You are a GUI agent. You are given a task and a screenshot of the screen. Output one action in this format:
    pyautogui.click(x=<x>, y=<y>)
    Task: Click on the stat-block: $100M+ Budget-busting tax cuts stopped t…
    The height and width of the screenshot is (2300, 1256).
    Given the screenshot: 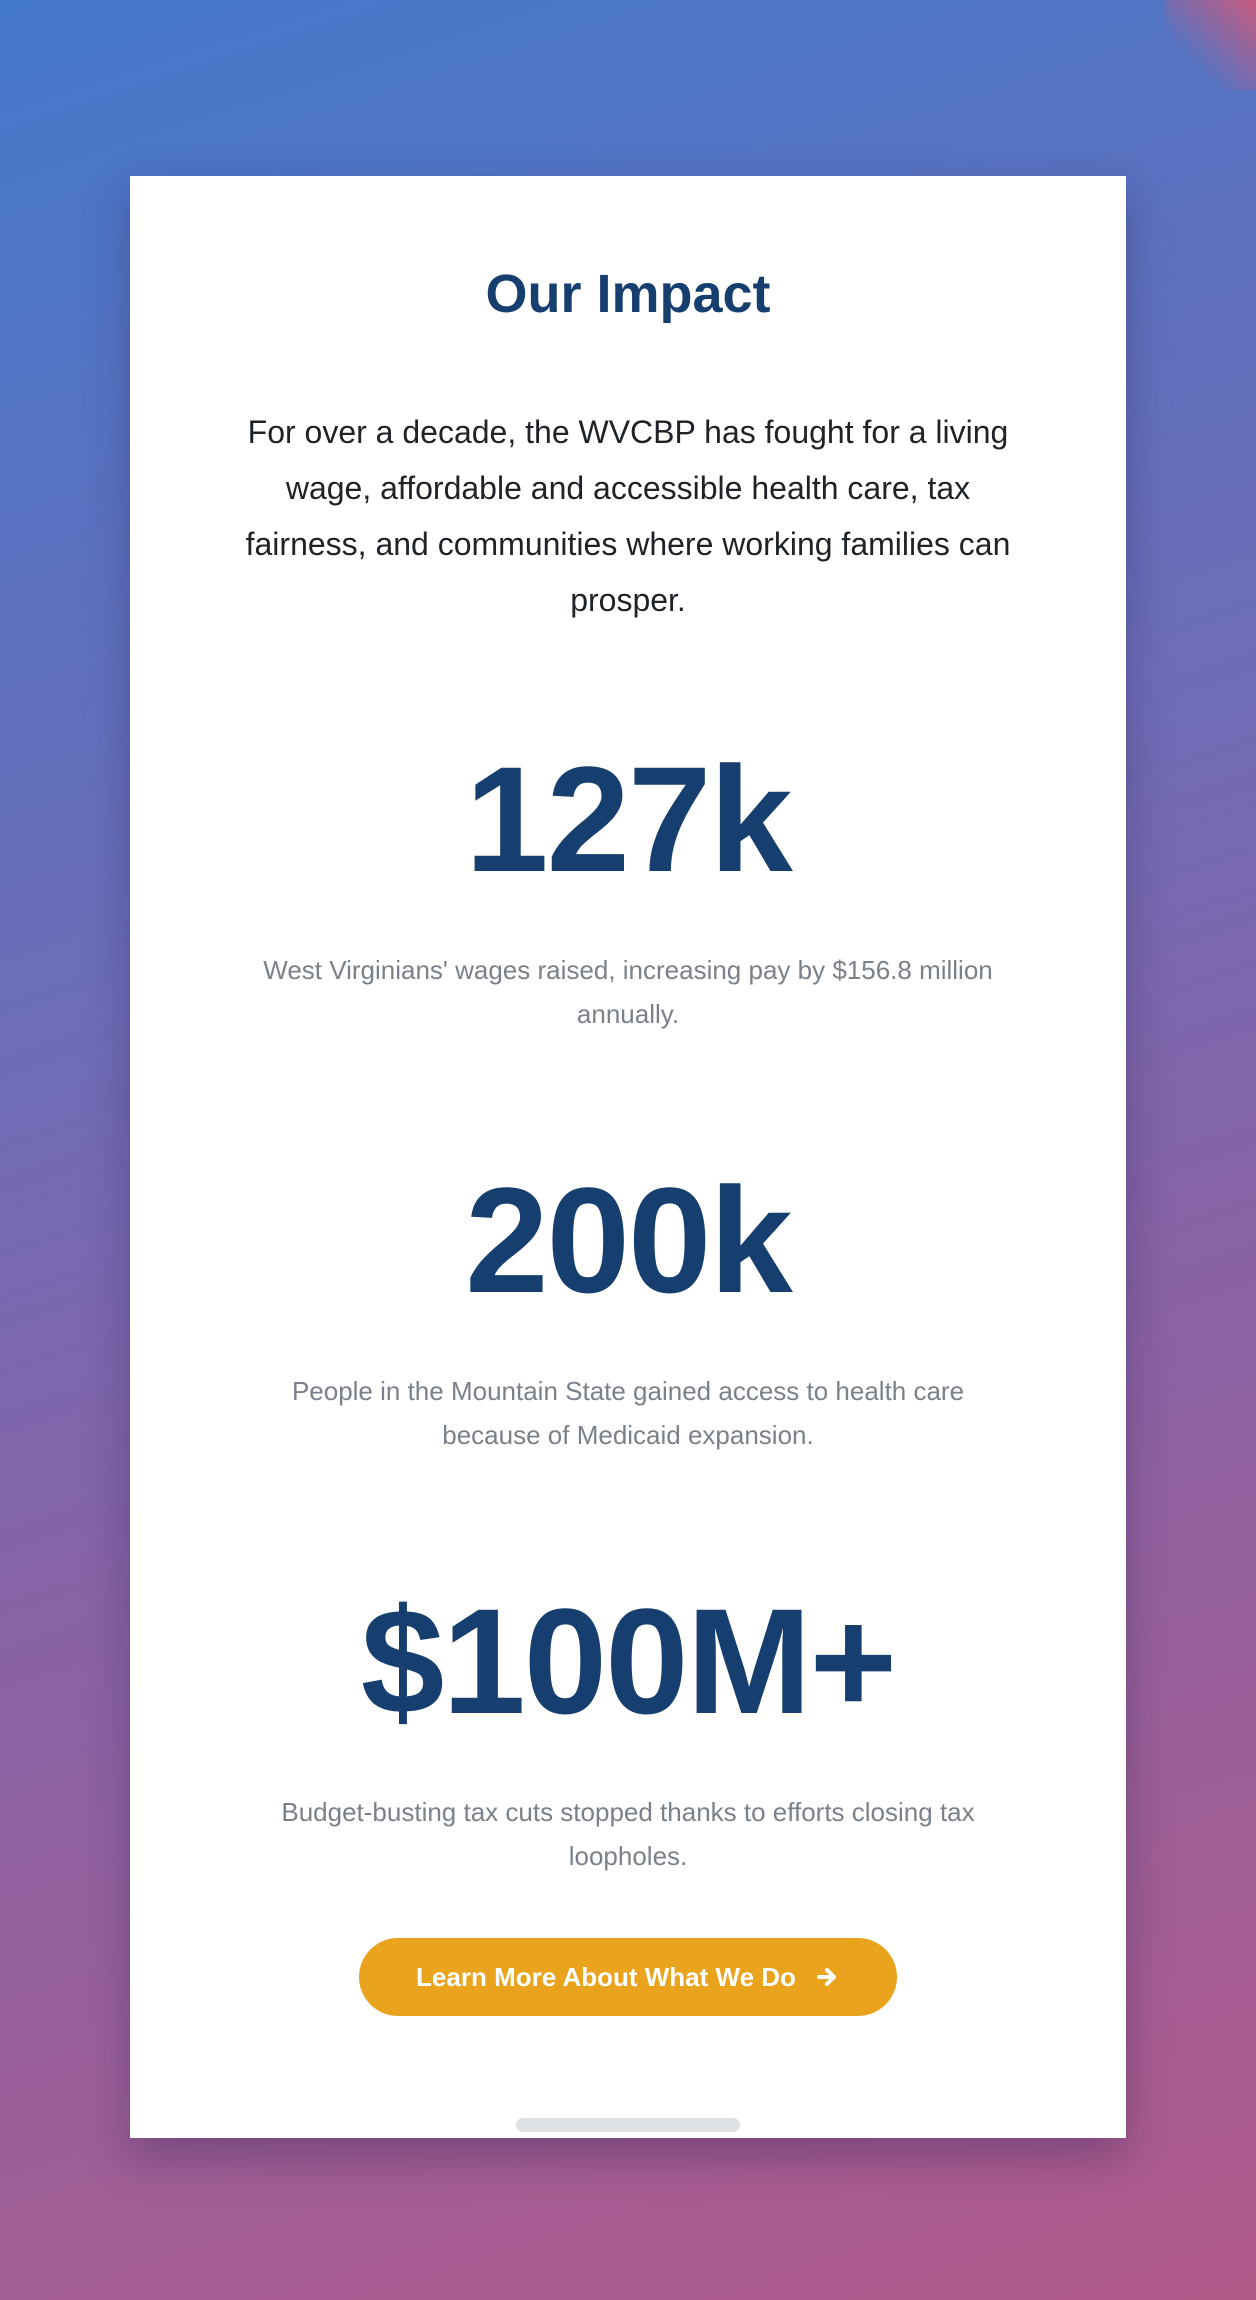 What is the action you would take?
    pyautogui.click(x=628, y=1732)
    